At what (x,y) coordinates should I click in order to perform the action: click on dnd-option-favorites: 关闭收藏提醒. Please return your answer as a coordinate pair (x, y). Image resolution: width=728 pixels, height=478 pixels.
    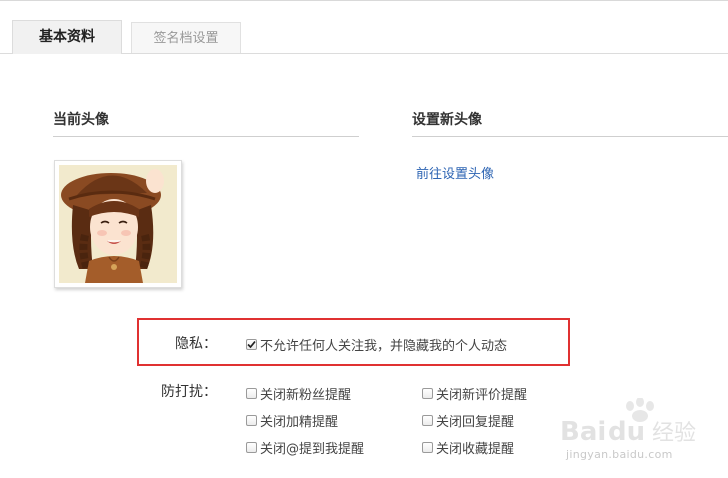
    Looking at the image, I should click on (468, 447).